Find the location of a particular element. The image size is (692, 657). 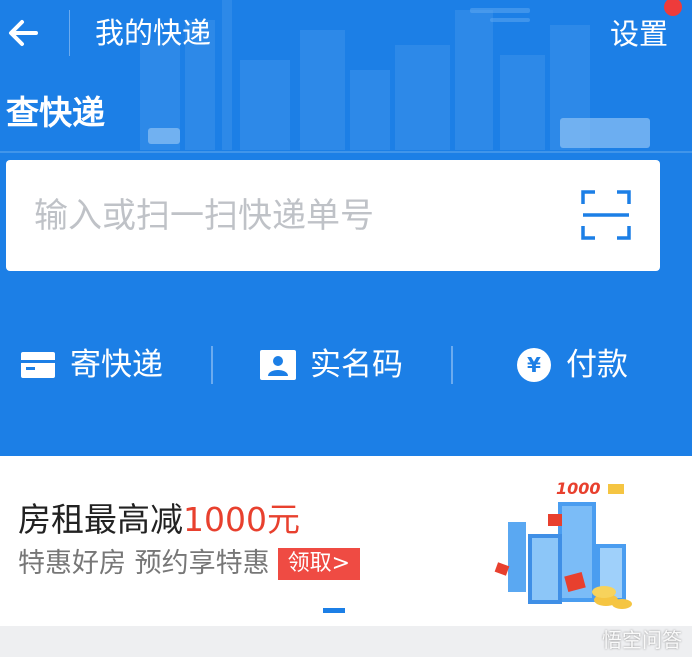

promo-subtitle-row: 特惠好房 预约享特惠 领取> is located at coordinates (189, 564).